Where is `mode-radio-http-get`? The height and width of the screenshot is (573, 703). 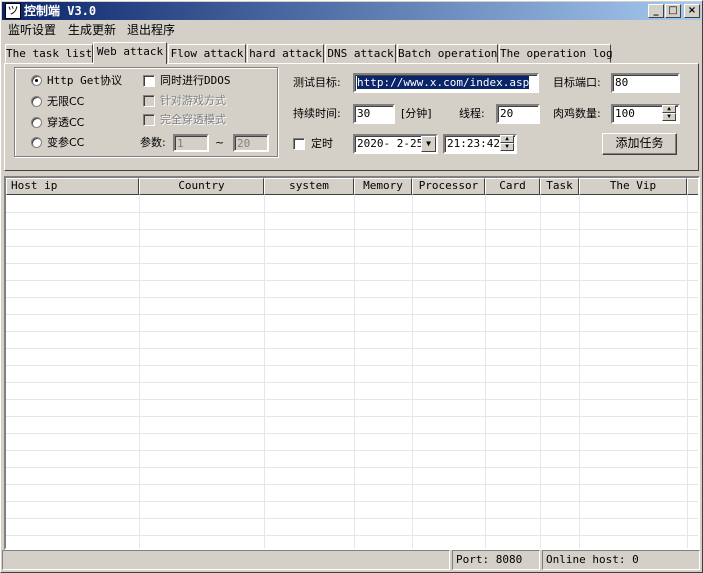 mode-radio-http-get is located at coordinates (36, 80).